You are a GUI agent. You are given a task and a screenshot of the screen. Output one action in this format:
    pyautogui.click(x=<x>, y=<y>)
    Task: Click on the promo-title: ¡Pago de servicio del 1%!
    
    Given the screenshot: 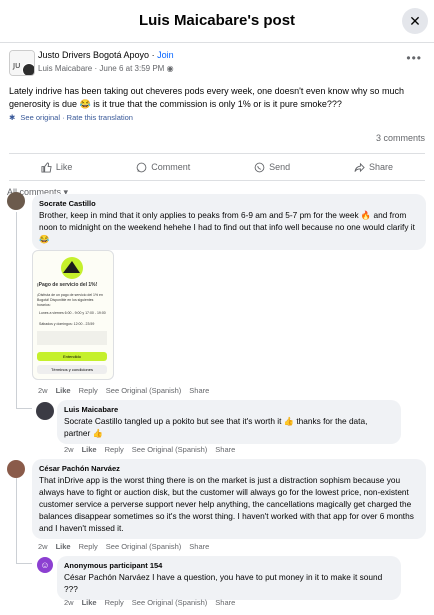 What is the action you would take?
    pyautogui.click(x=67, y=285)
    